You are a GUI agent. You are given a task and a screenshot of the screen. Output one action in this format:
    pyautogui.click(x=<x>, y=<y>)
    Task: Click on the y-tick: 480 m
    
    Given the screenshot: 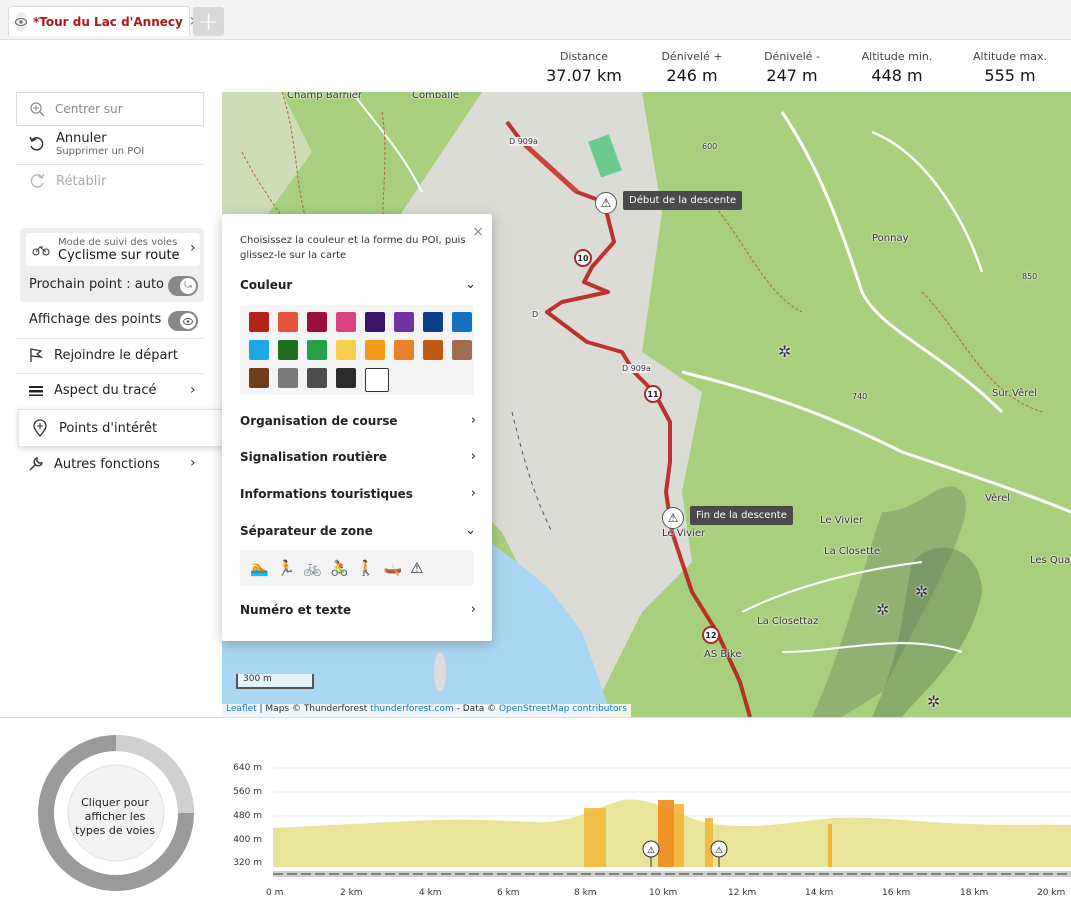 What is the action you would take?
    pyautogui.click(x=247, y=816)
    